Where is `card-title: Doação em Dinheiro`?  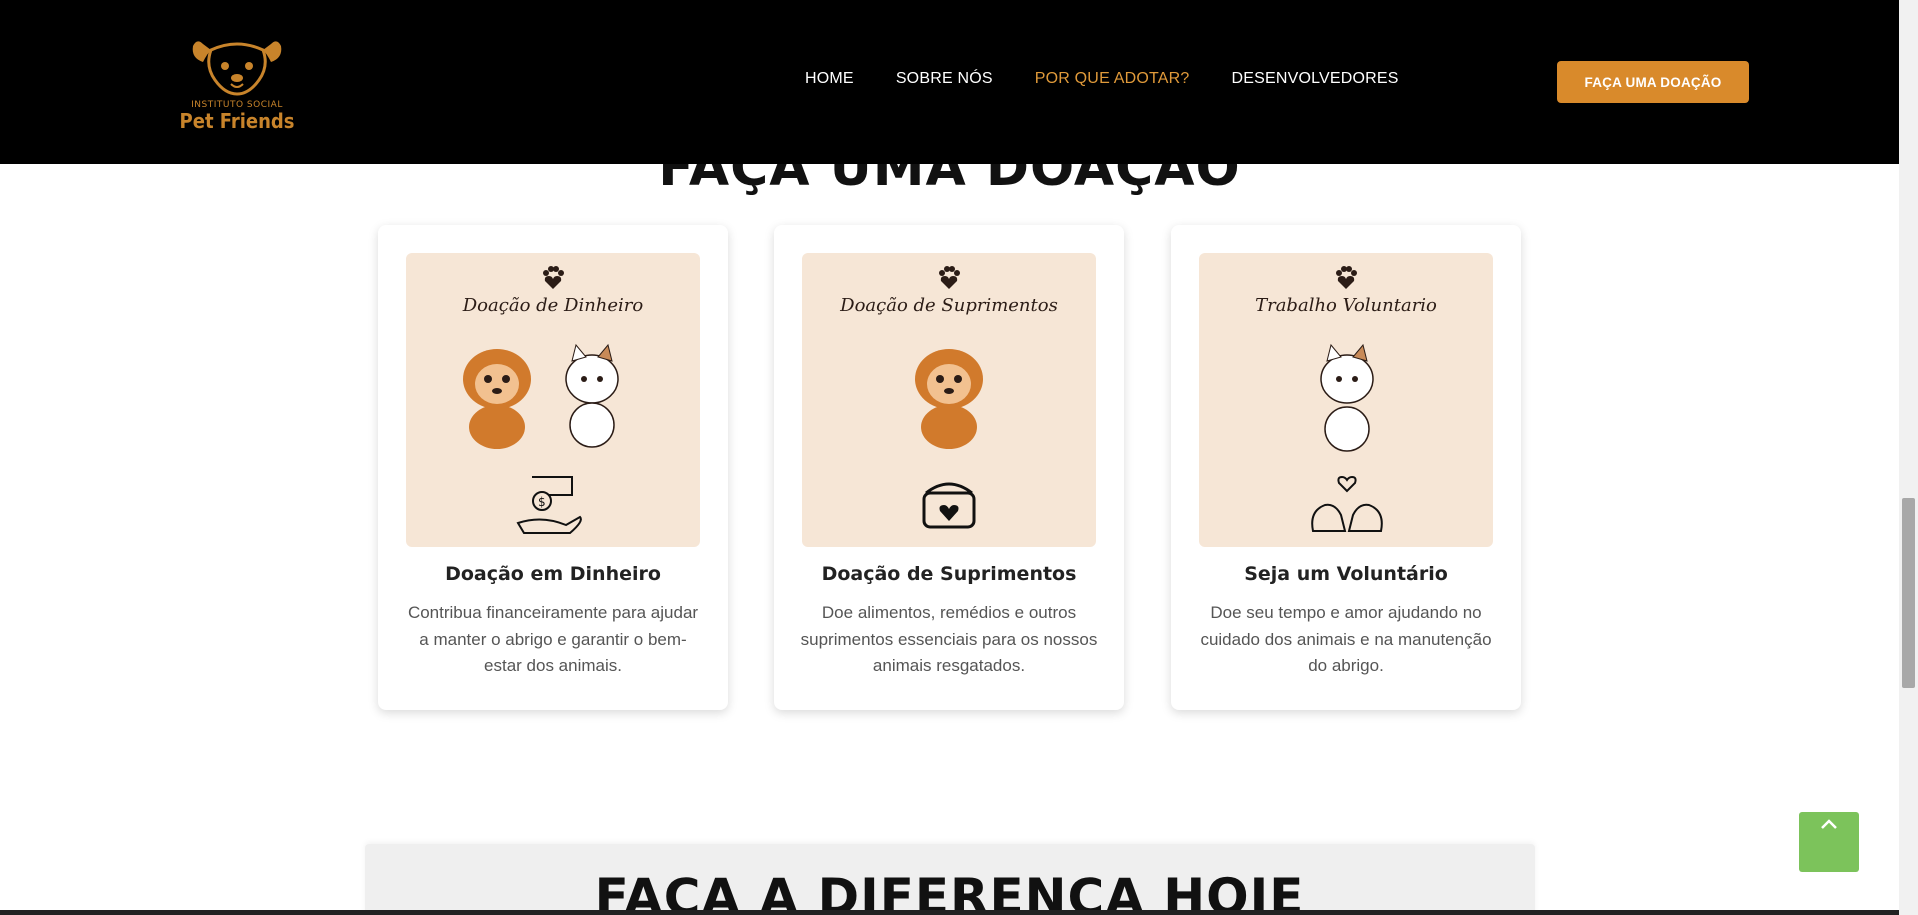 card-title: Doação em Dinheiro is located at coordinates (553, 574).